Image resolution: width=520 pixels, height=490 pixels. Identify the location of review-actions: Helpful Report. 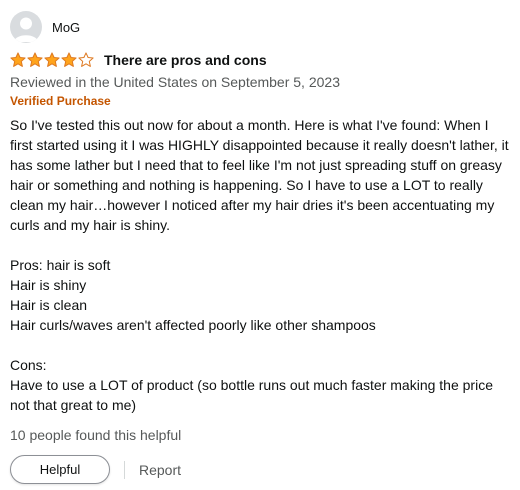
(260, 469).